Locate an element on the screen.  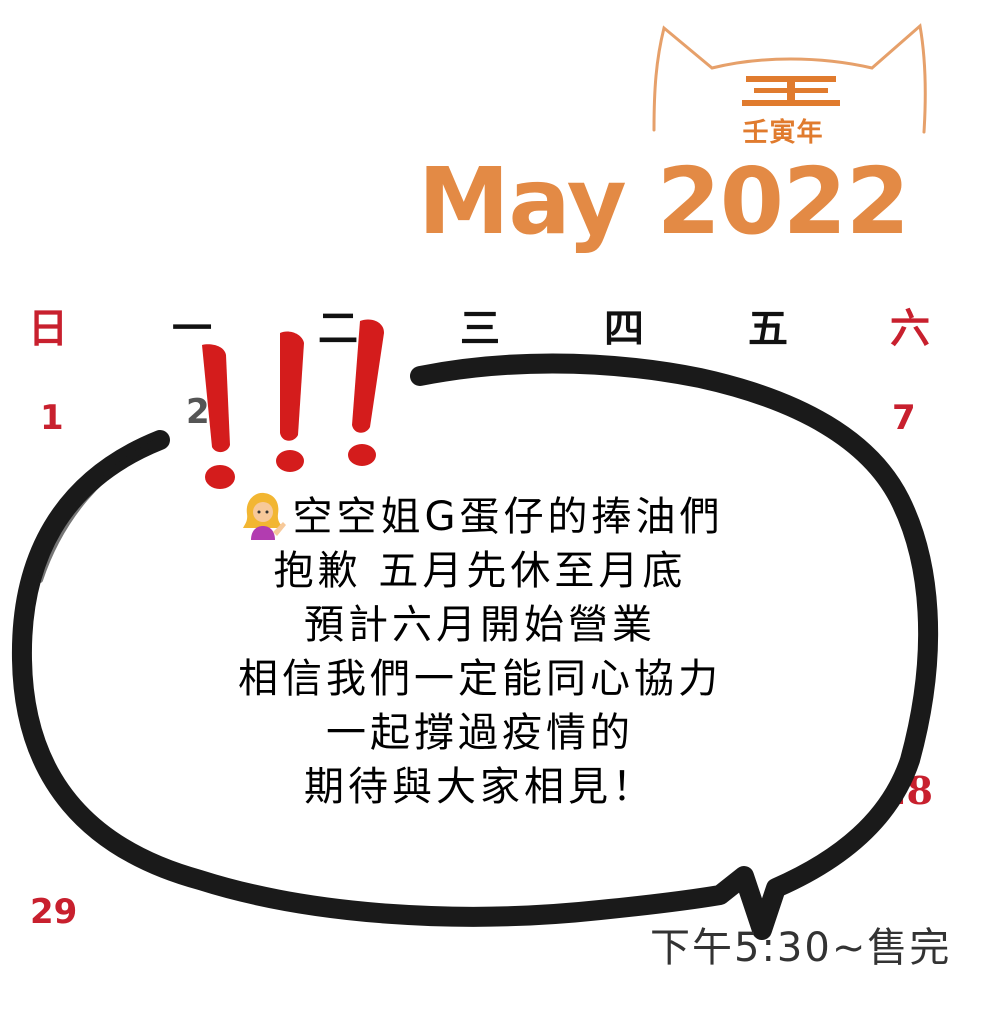
message-line-4: 相信我們一定能同心協力 is located at coordinates (480, 679).